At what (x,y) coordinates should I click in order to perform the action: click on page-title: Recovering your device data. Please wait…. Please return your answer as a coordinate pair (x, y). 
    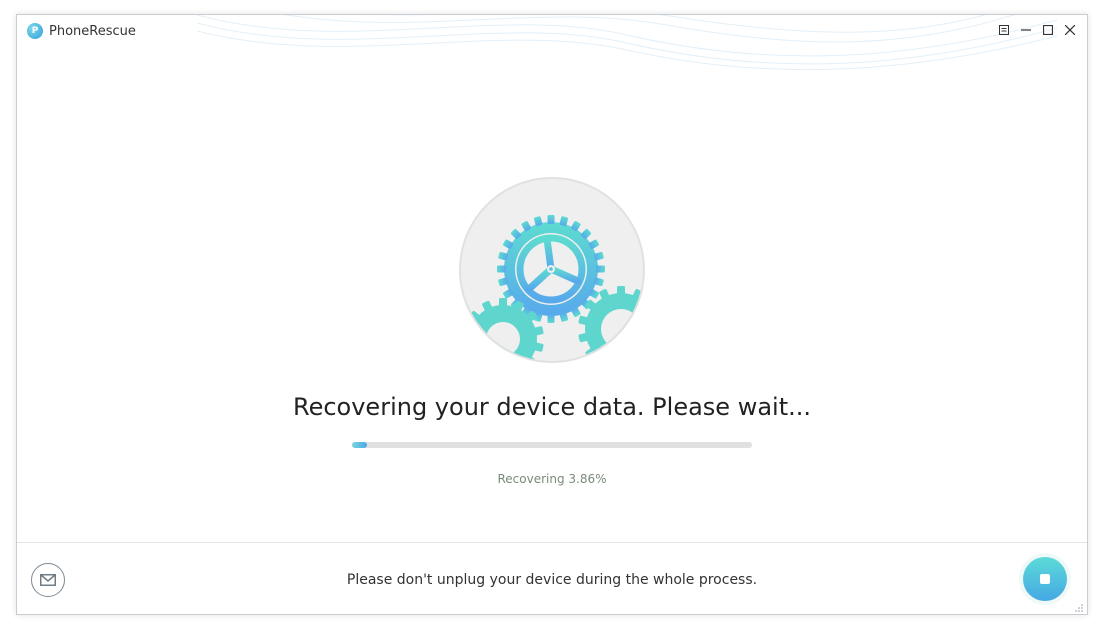
    Looking at the image, I should click on (551, 407).